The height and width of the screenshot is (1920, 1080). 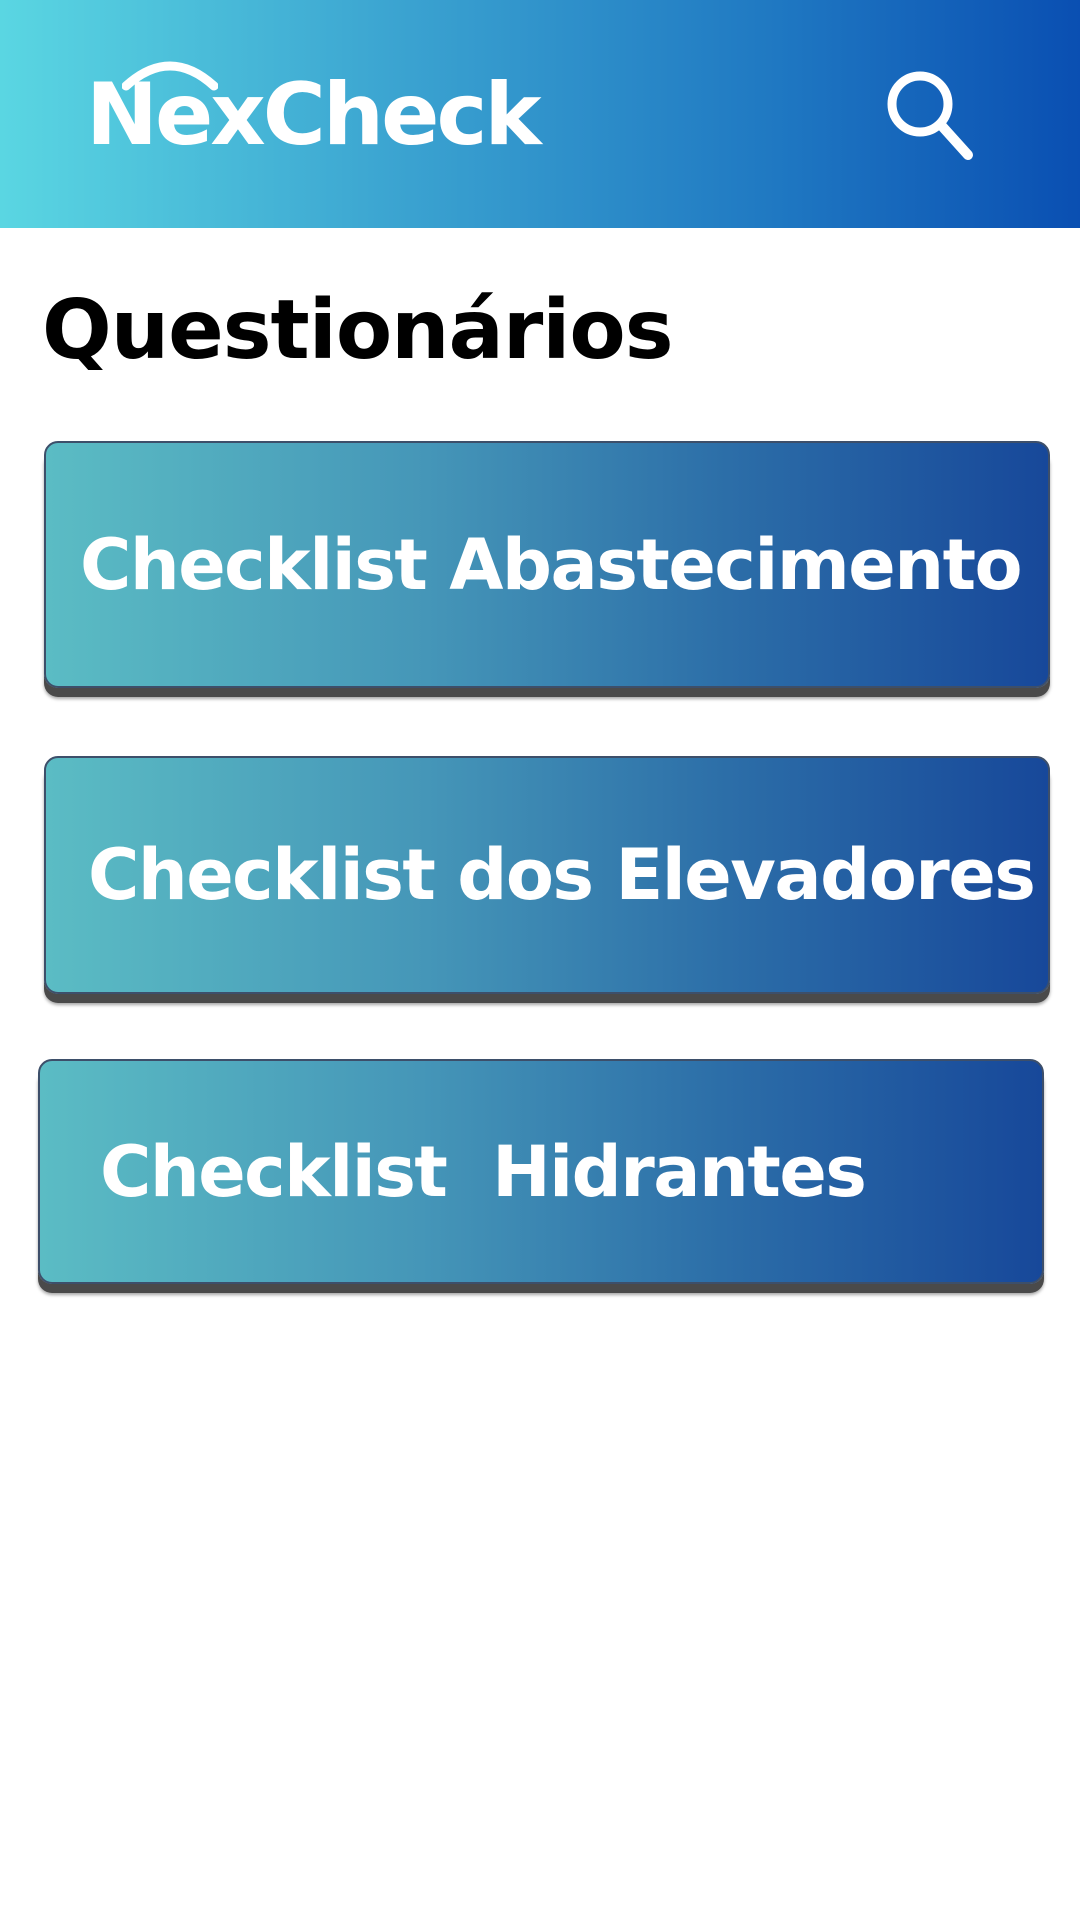 What do you see at coordinates (551, 564) in the screenshot?
I see `checklist-label: Checklist Abastecimento` at bounding box center [551, 564].